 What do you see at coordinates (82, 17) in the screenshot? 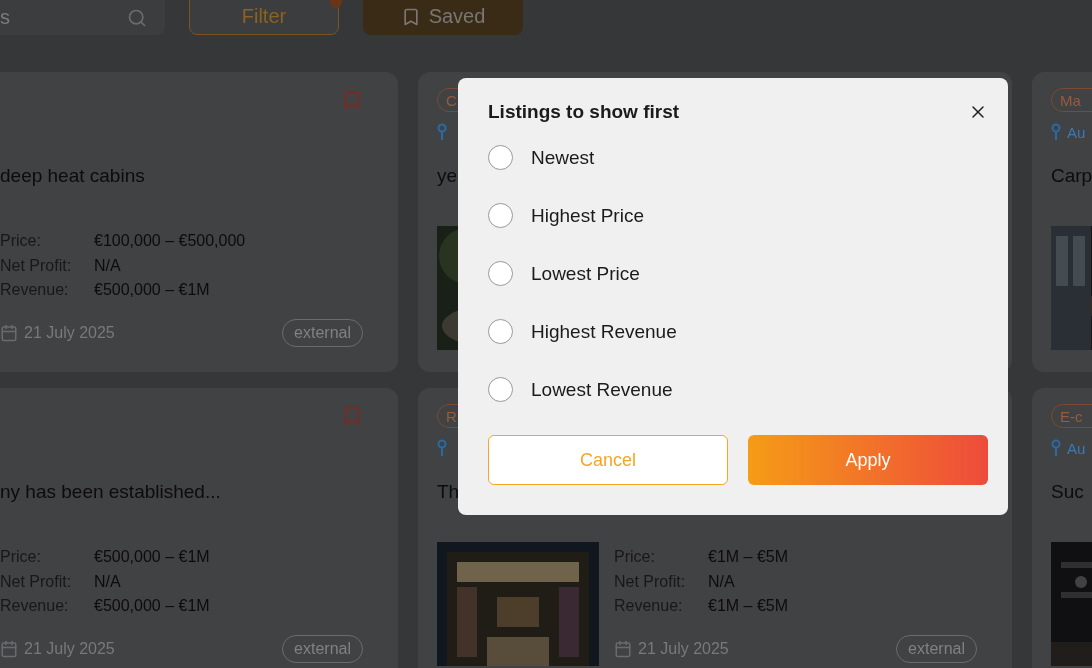
I see `search-field: s` at bounding box center [82, 17].